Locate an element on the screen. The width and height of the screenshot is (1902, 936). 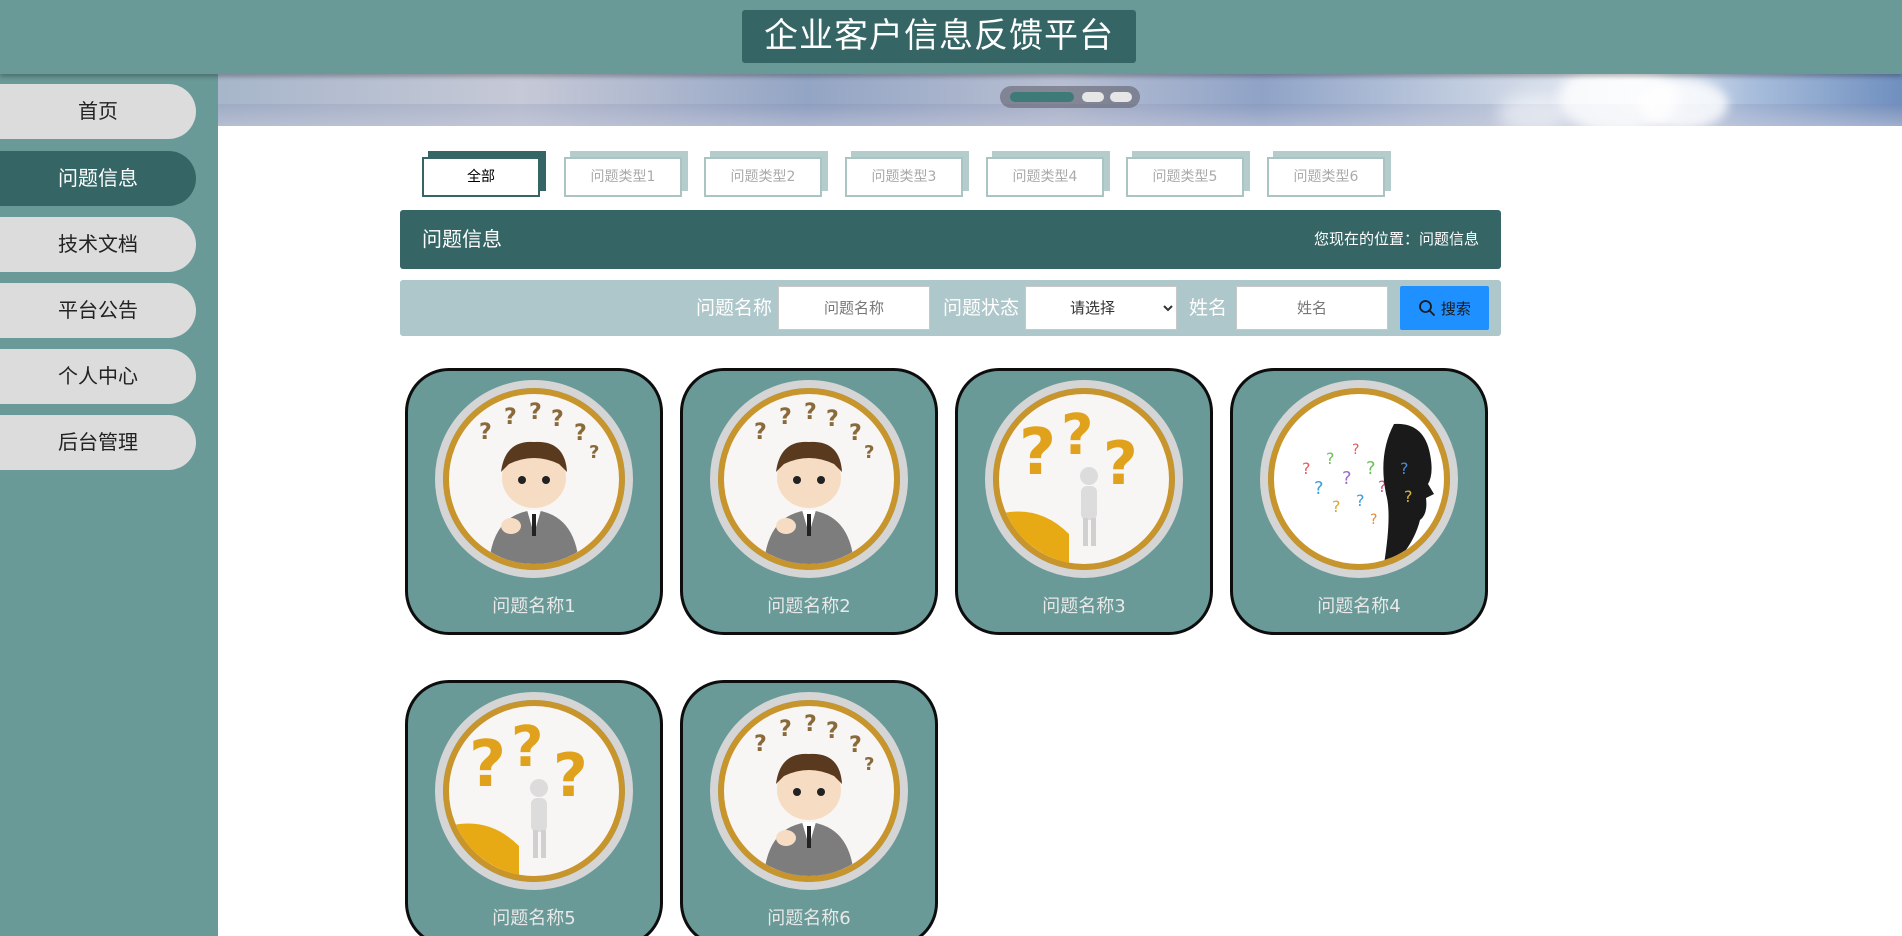
issue-card-name: 问题名称5 is located at coordinates (534, 918).